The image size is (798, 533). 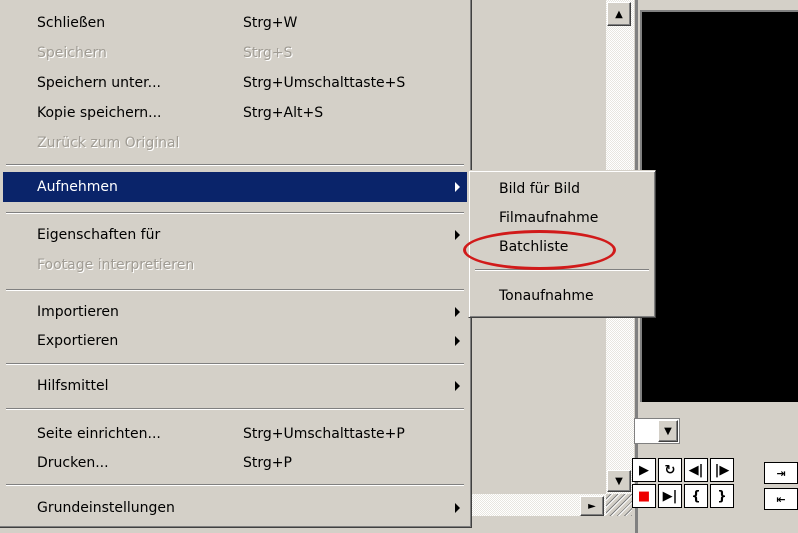 What do you see at coordinates (549, 218) in the screenshot?
I see `submenu-item-label: Filmaufnahme` at bounding box center [549, 218].